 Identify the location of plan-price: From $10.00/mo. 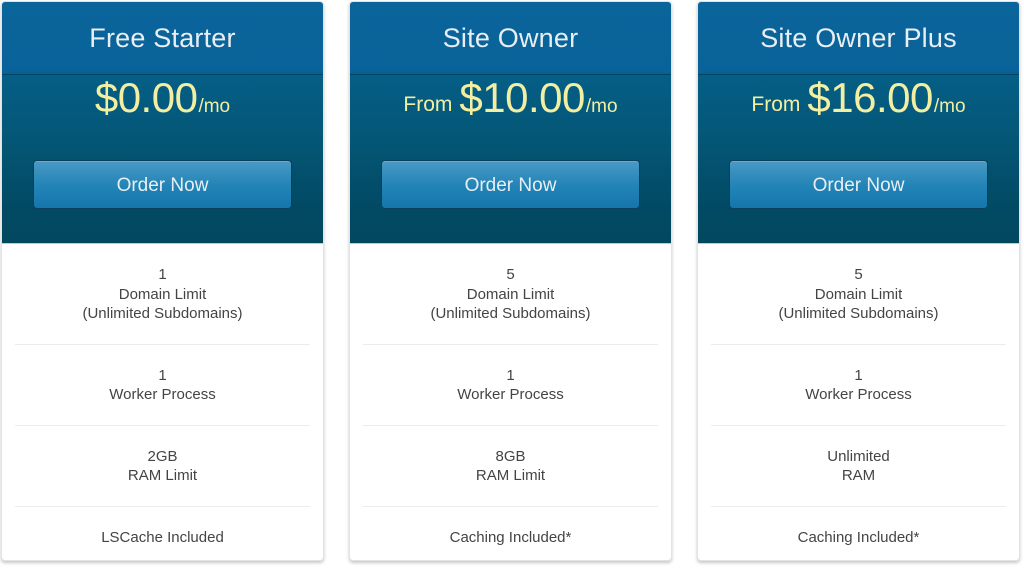
(510, 117).